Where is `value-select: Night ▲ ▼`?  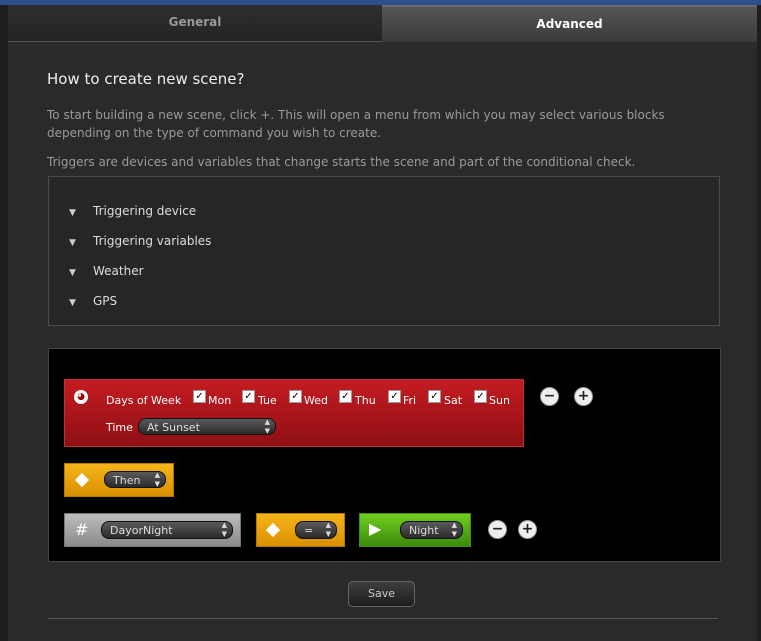 value-select: Night ▲ ▼ is located at coordinates (431, 530).